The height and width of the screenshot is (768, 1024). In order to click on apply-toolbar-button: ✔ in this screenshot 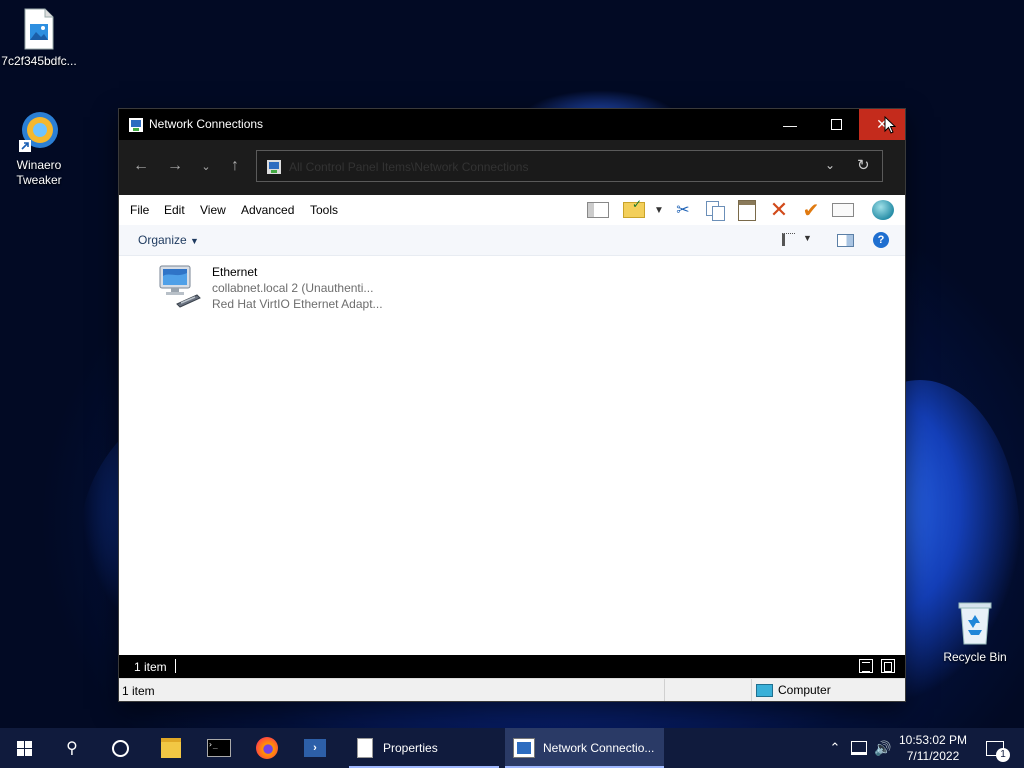, I will do `click(811, 210)`.